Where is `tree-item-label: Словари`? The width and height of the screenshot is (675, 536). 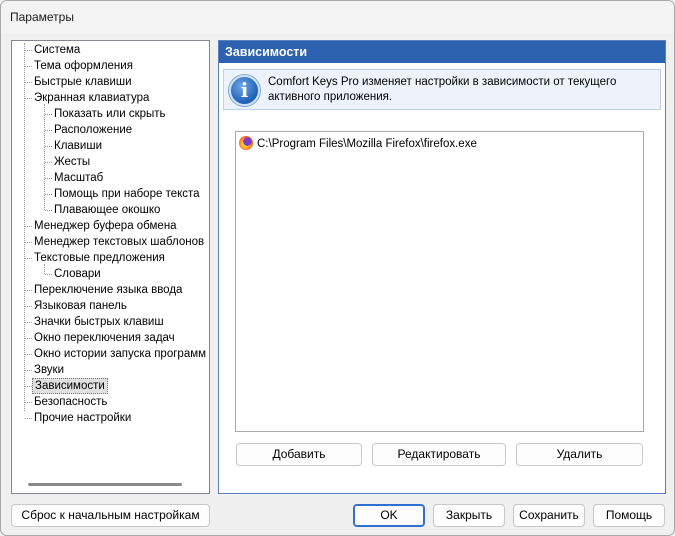 tree-item-label: Словари is located at coordinates (77, 274).